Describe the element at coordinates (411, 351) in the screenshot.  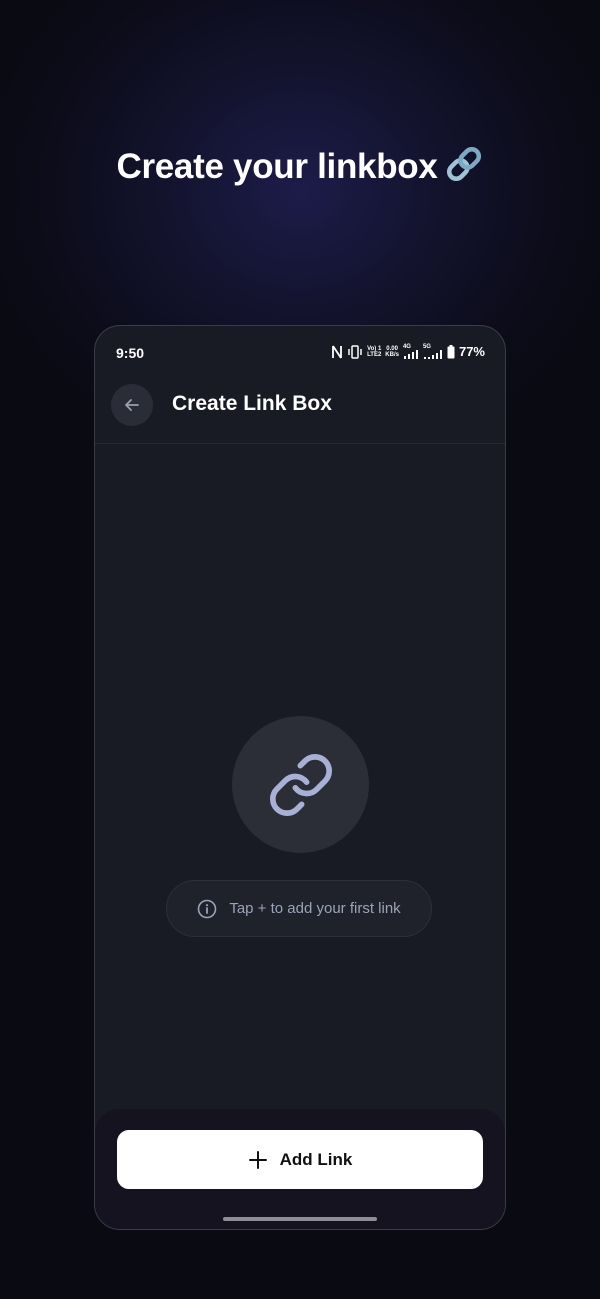
I see `signal-4g-icon: 4G` at that location.